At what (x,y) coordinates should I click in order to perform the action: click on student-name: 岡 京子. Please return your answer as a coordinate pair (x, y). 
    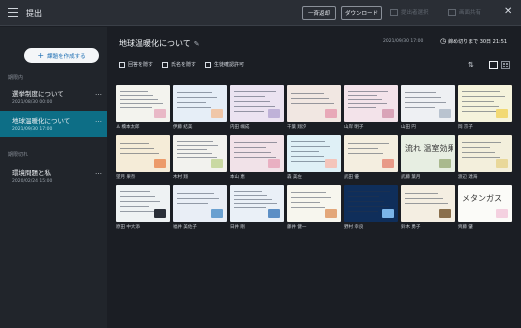
    Looking at the image, I should click on (465, 127).